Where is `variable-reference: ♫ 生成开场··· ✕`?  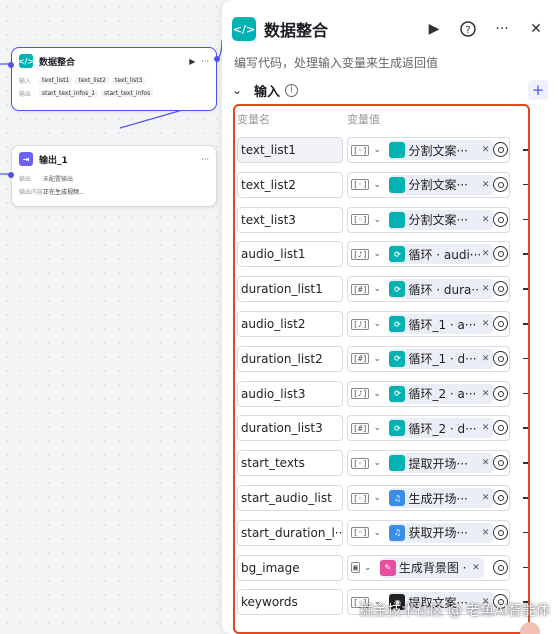
variable-reference: ♫ 生成开场··· ✕ is located at coordinates (441, 498).